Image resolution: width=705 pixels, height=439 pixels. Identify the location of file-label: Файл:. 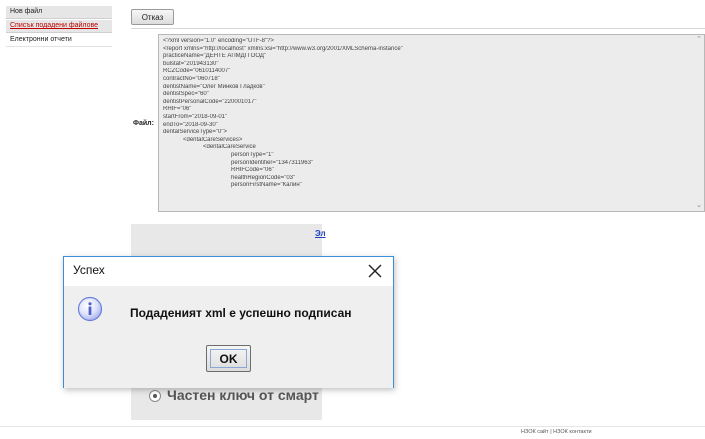
(143, 123).